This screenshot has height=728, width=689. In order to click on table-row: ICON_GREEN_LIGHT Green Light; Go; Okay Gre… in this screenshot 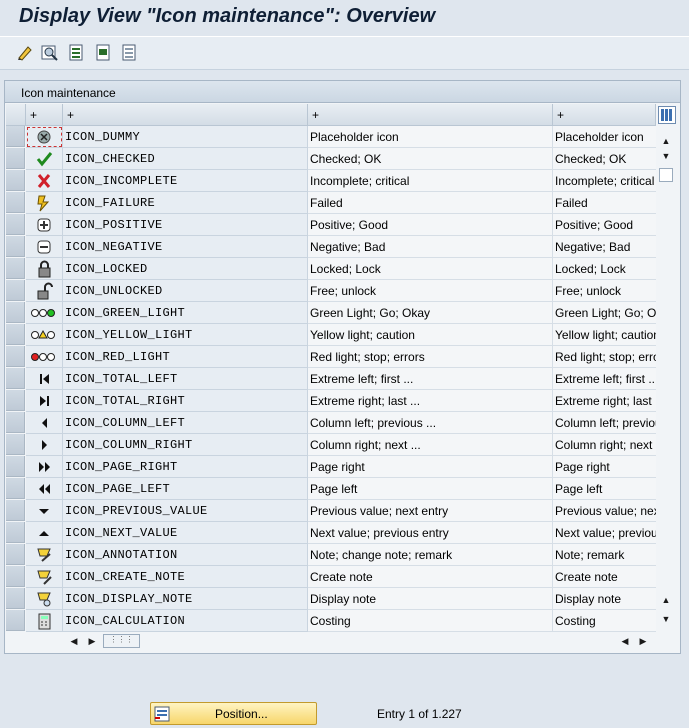, I will do `click(331, 313)`.